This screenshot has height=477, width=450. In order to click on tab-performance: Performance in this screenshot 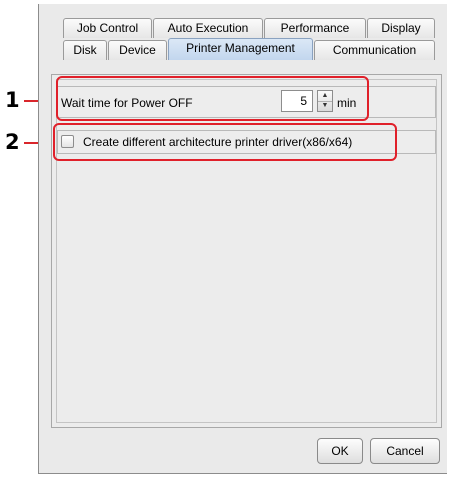, I will do `click(315, 28)`.